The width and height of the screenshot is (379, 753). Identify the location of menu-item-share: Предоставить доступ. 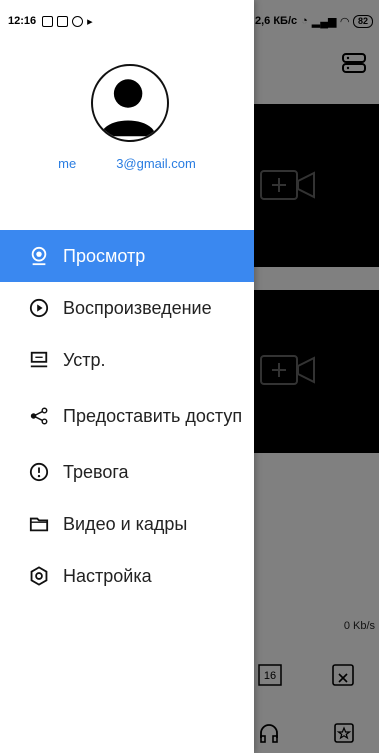
(127, 416).